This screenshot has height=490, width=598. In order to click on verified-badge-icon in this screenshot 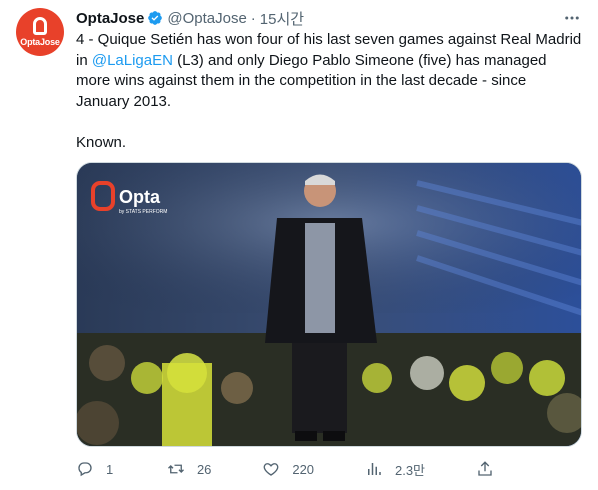, I will do `click(155, 18)`.